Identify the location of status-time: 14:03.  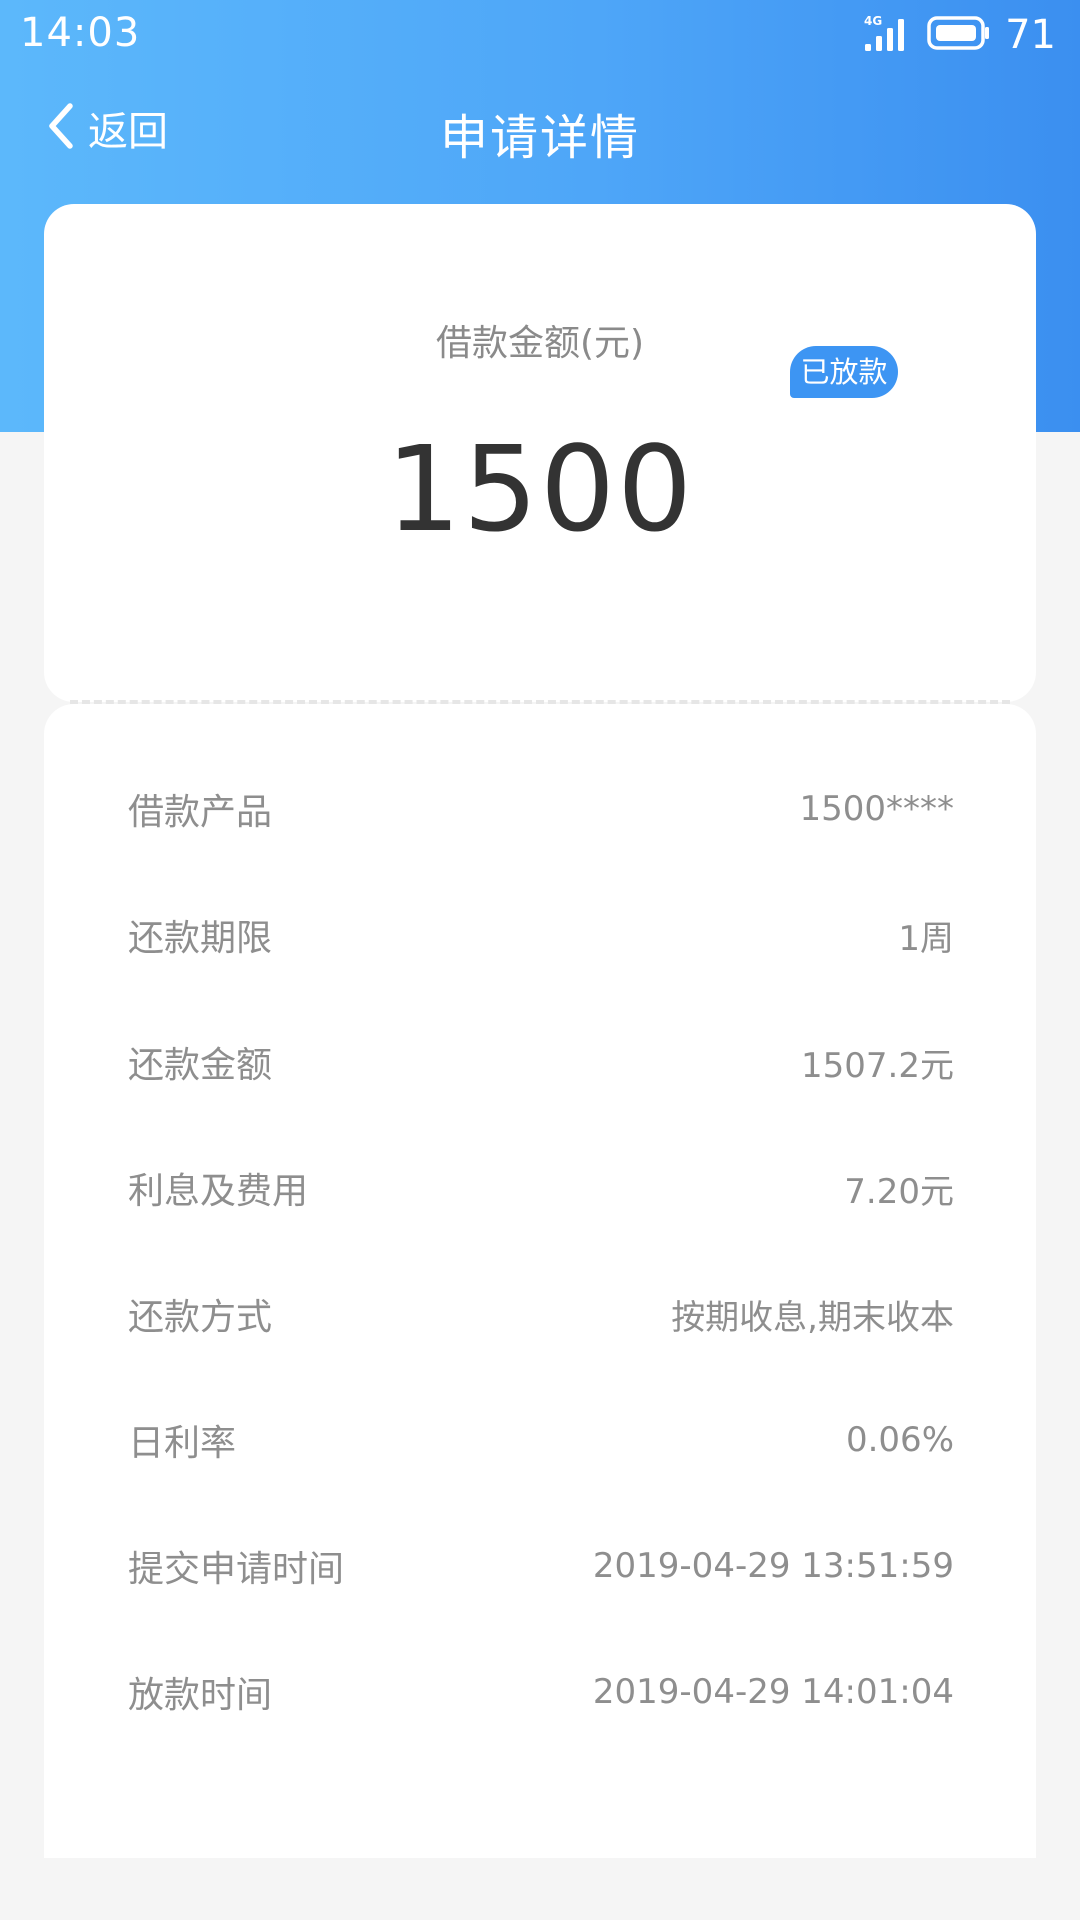
(80, 33).